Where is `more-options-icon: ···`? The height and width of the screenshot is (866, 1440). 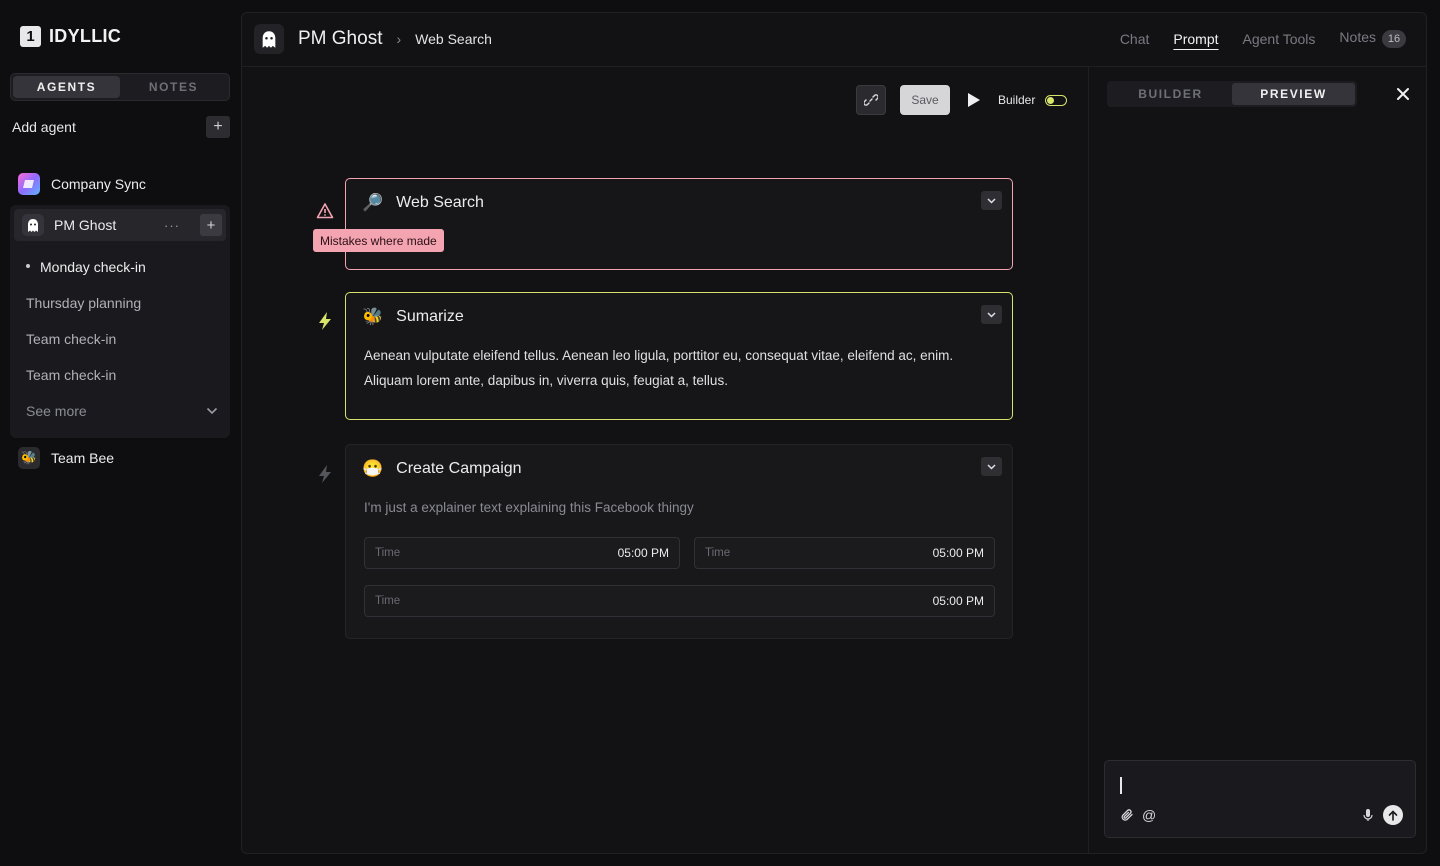
more-options-icon: ··· is located at coordinates (172, 225).